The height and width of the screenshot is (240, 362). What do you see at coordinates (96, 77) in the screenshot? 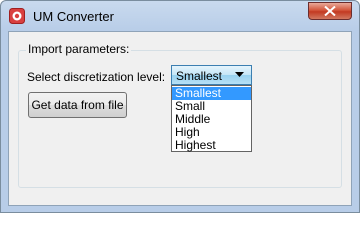
I see `discretization-label: Select discretization level:` at bounding box center [96, 77].